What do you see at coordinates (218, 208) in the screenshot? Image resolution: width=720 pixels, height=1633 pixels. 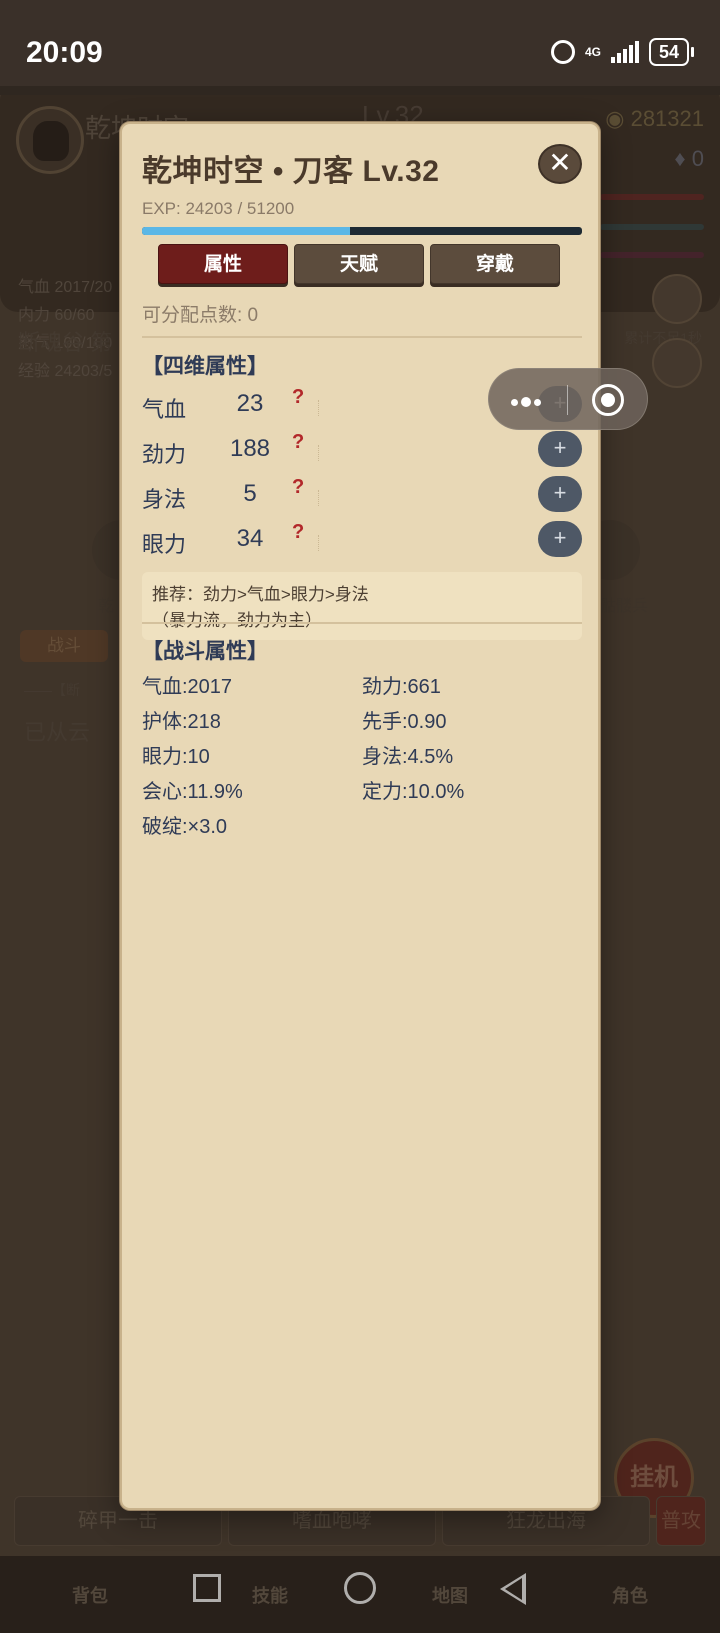 I see `exp-label: EXP: 24203 / 51200` at bounding box center [218, 208].